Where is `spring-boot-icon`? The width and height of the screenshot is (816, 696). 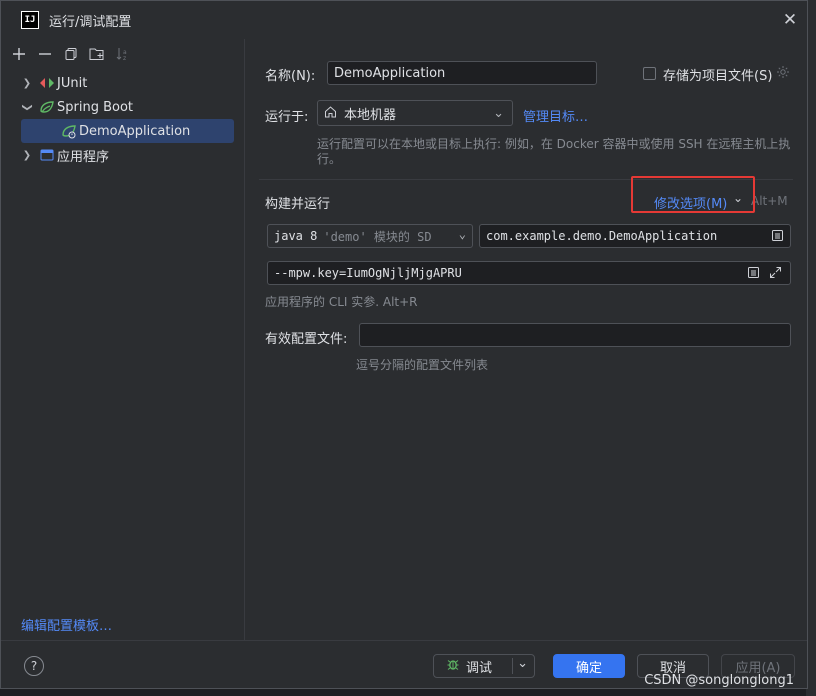
spring-boot-icon is located at coordinates (47, 107).